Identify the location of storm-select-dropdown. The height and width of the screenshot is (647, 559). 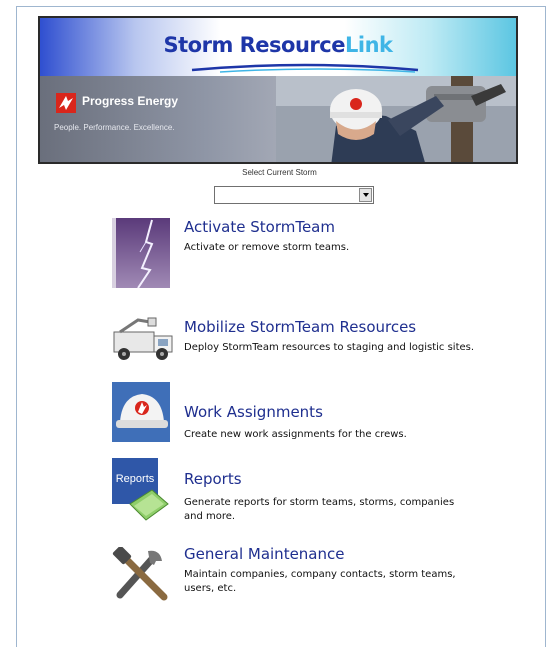
(294, 195).